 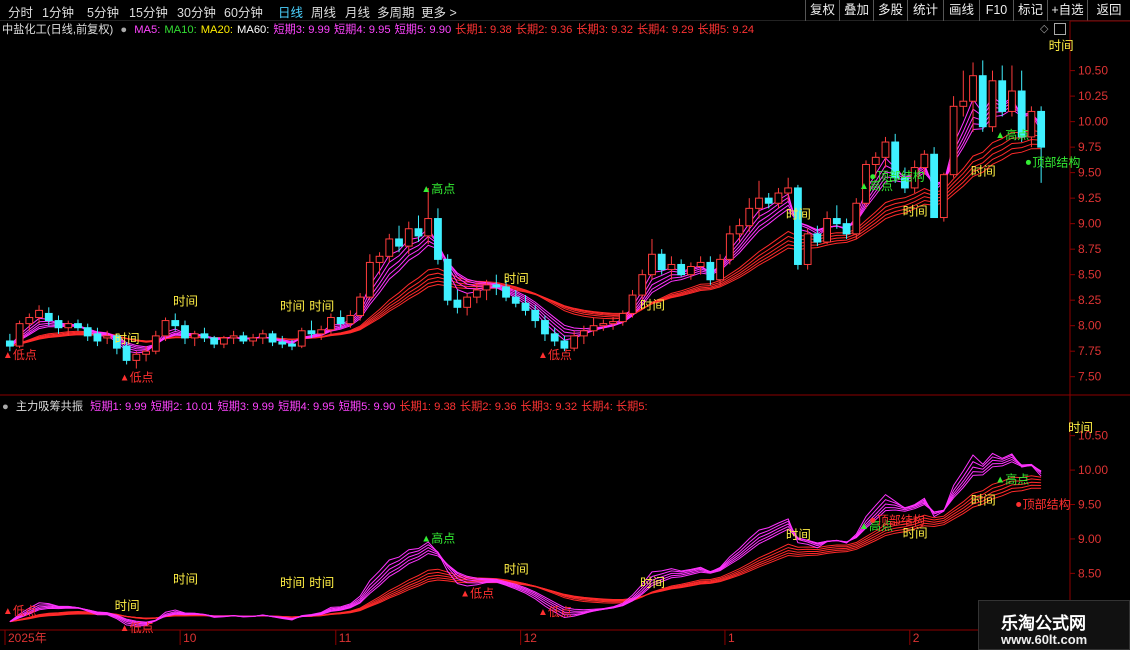 What do you see at coordinates (604, 30) in the screenshot?
I see `ma-legend-item-9: 长期3: 9.32` at bounding box center [604, 30].